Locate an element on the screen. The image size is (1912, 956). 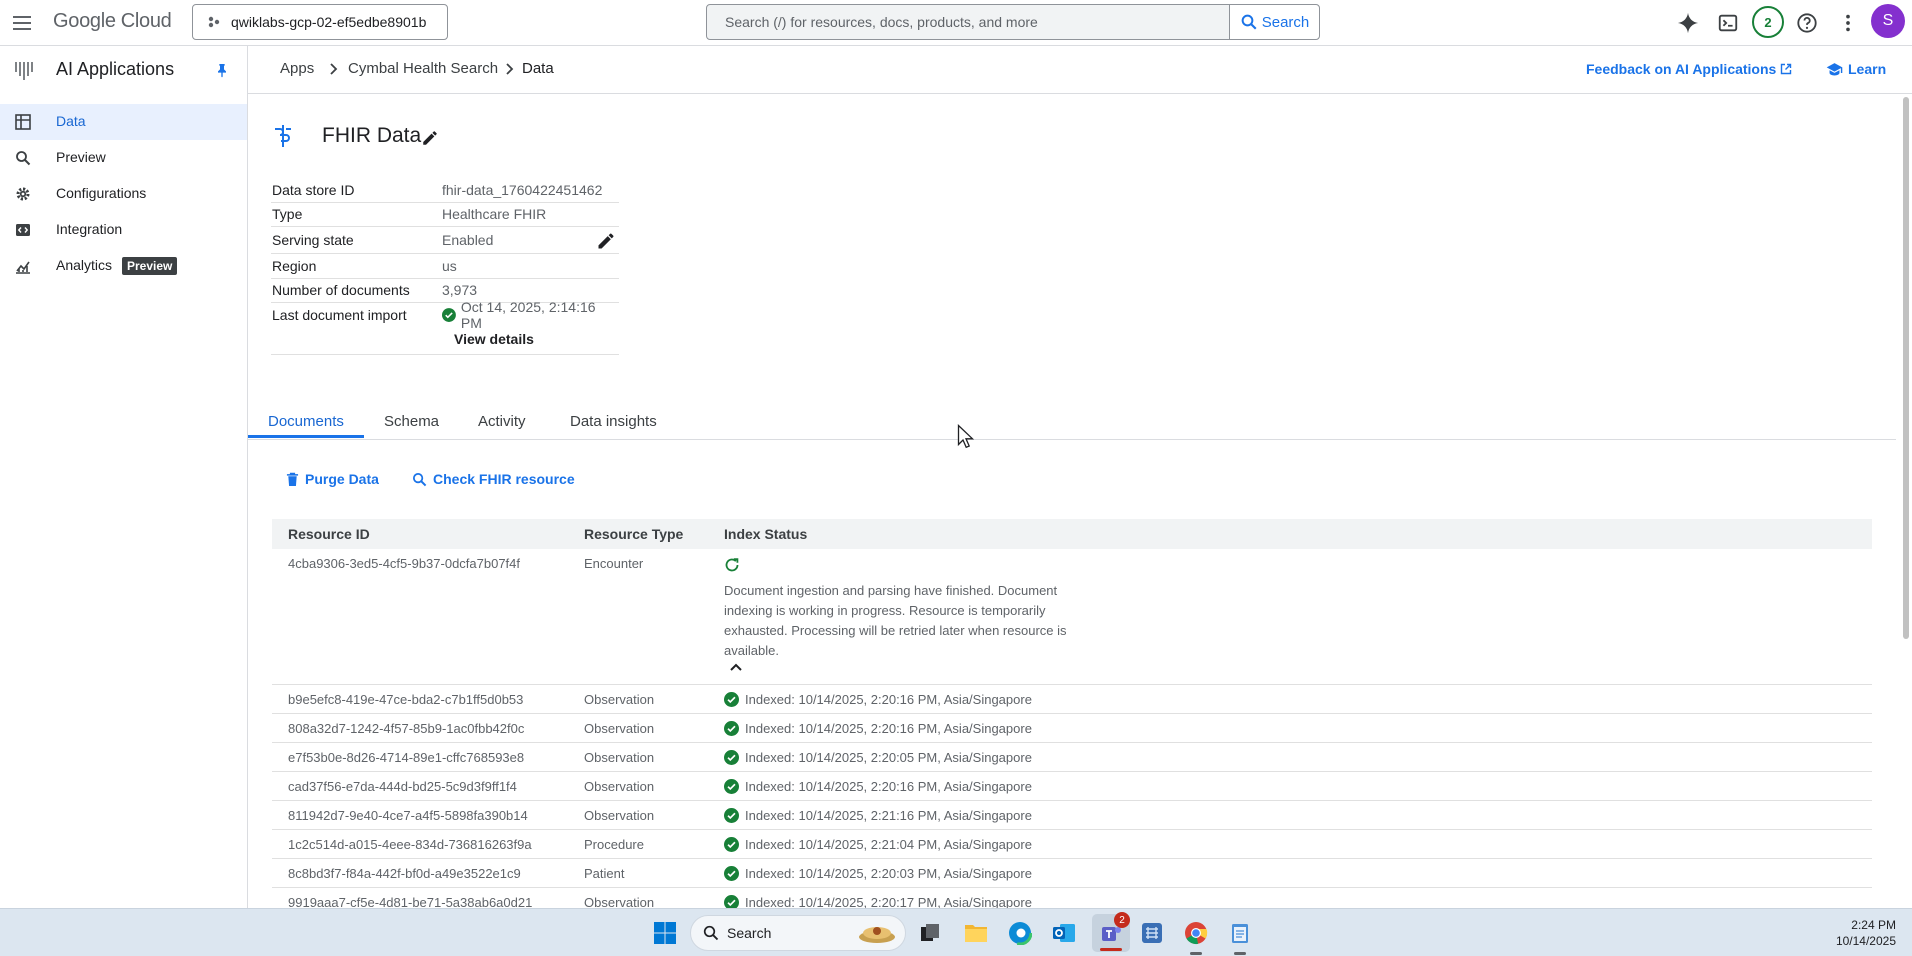
chrome-icon is located at coordinates (1196, 936).